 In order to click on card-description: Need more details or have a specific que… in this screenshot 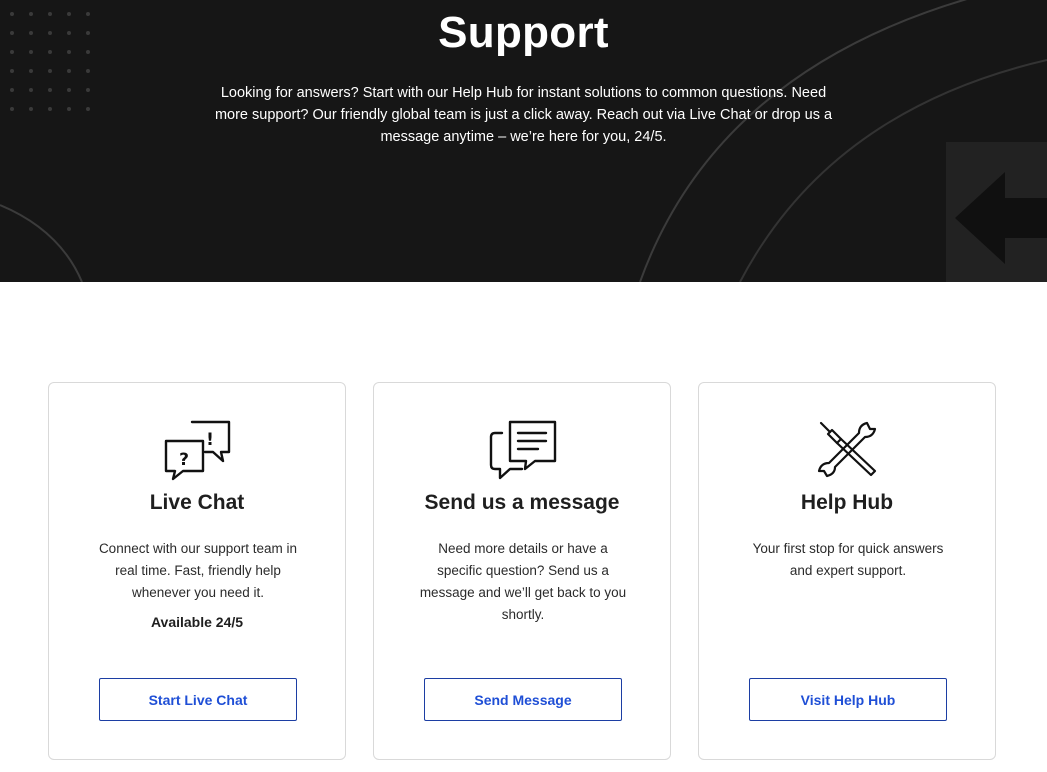, I will do `click(523, 581)`.